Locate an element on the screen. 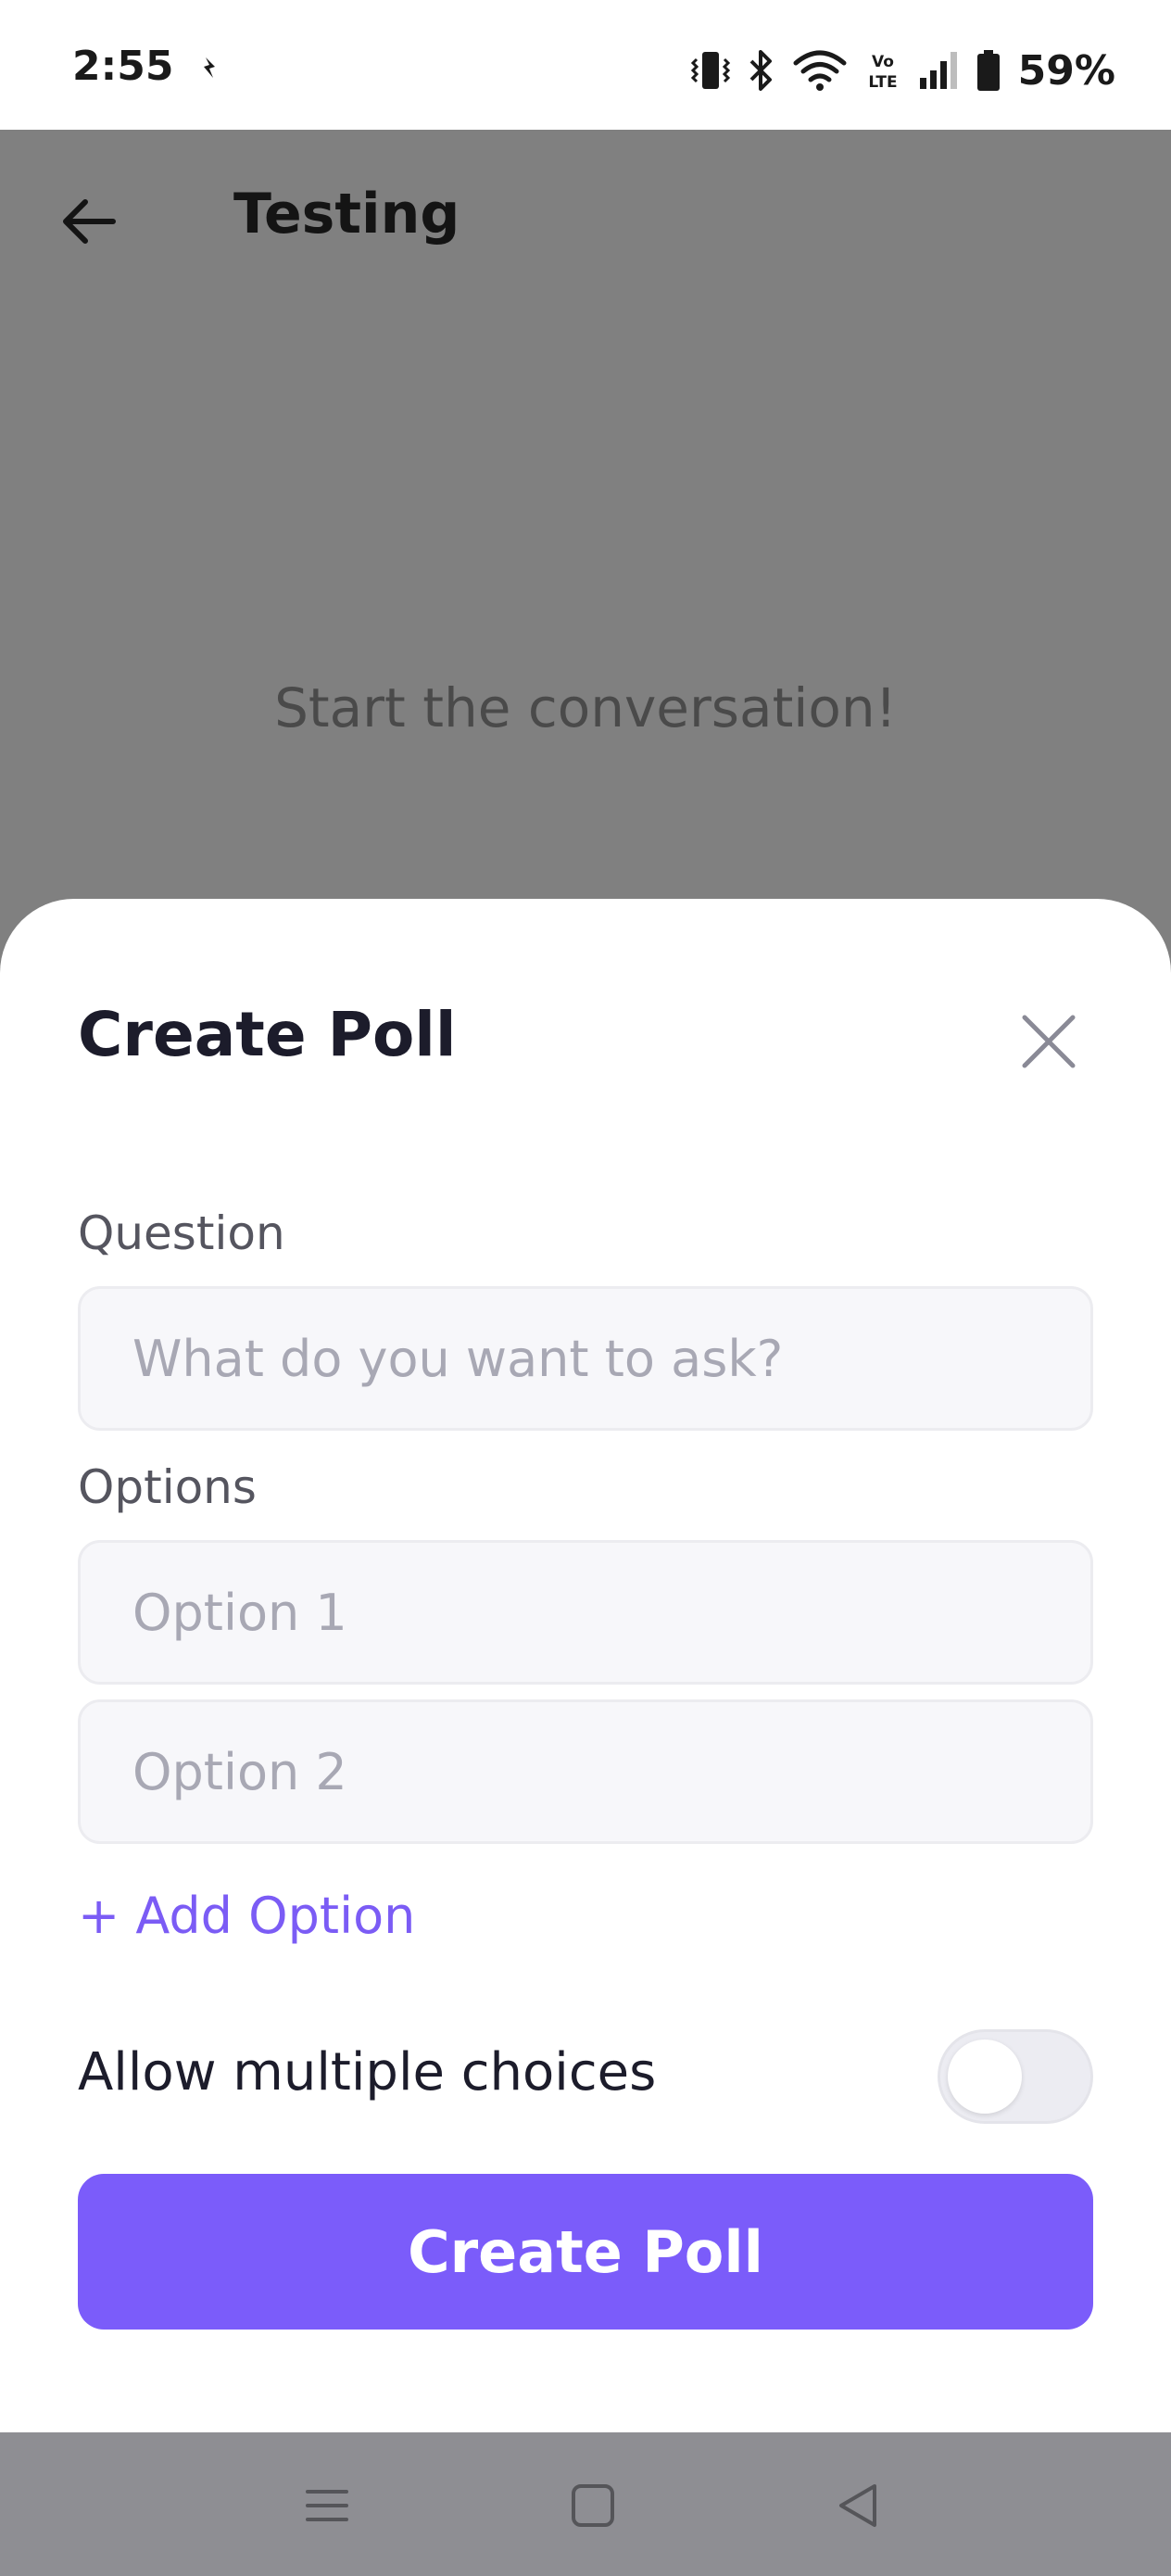  chat-title: Testing is located at coordinates (346, 214).